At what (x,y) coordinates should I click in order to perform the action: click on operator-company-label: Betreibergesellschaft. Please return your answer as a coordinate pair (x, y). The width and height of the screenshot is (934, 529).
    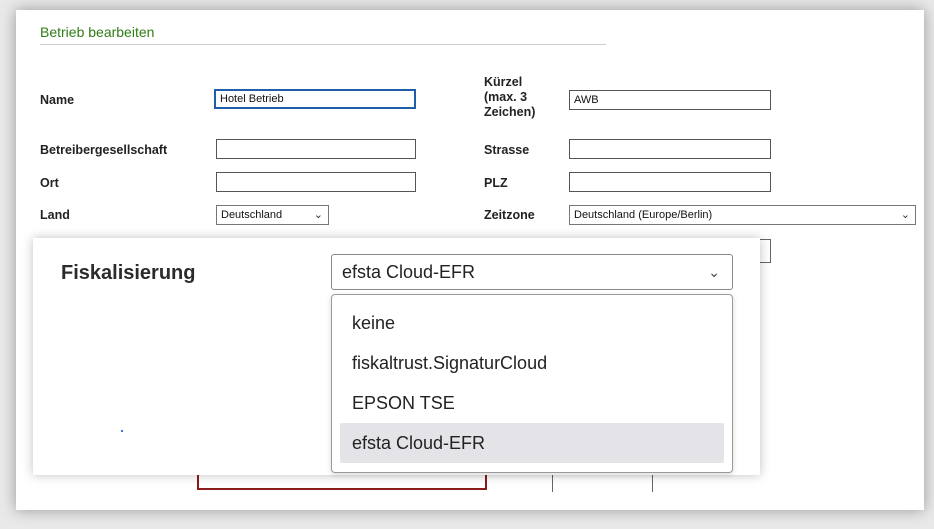
    Looking at the image, I should click on (104, 150).